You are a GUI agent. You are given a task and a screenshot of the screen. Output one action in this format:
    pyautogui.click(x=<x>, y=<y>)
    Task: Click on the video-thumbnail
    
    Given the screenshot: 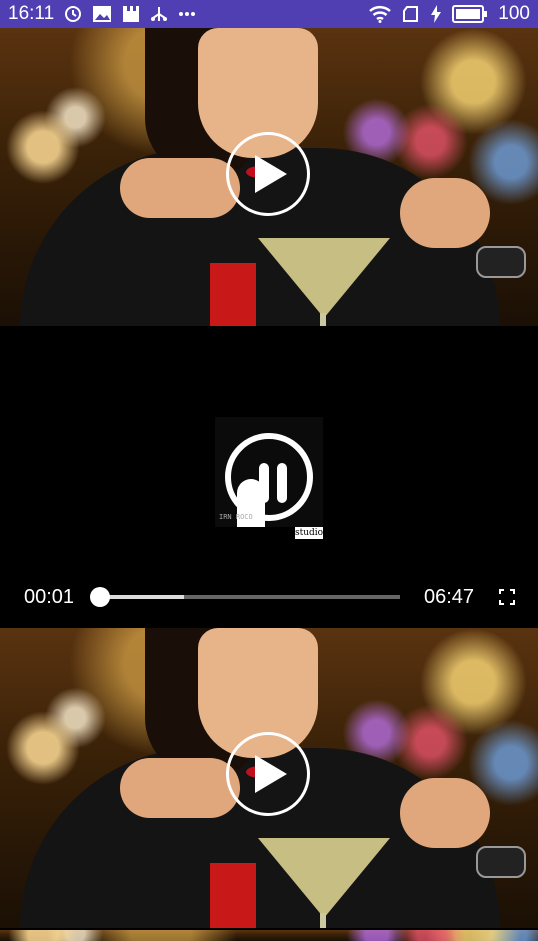 What is the action you would take?
    pyautogui.click(x=269, y=935)
    